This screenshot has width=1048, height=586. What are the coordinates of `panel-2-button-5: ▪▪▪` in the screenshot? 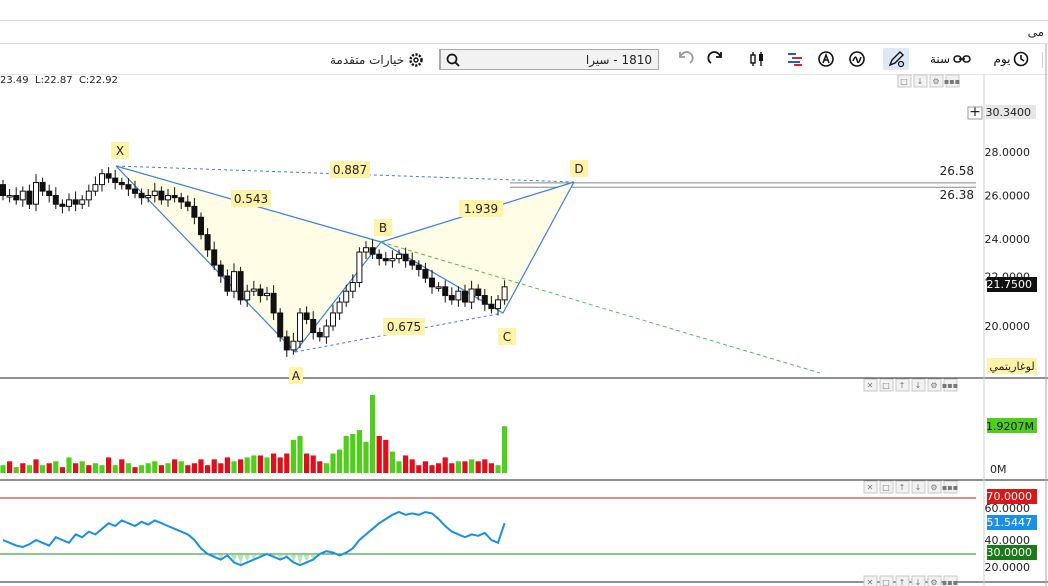 It's located at (950, 487).